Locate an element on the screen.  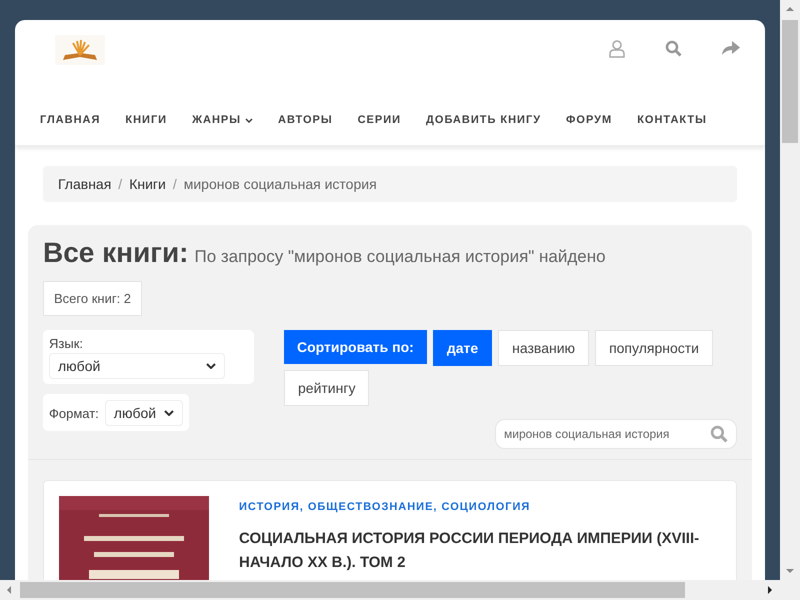
nav-link: КНИГИ is located at coordinates (146, 120).